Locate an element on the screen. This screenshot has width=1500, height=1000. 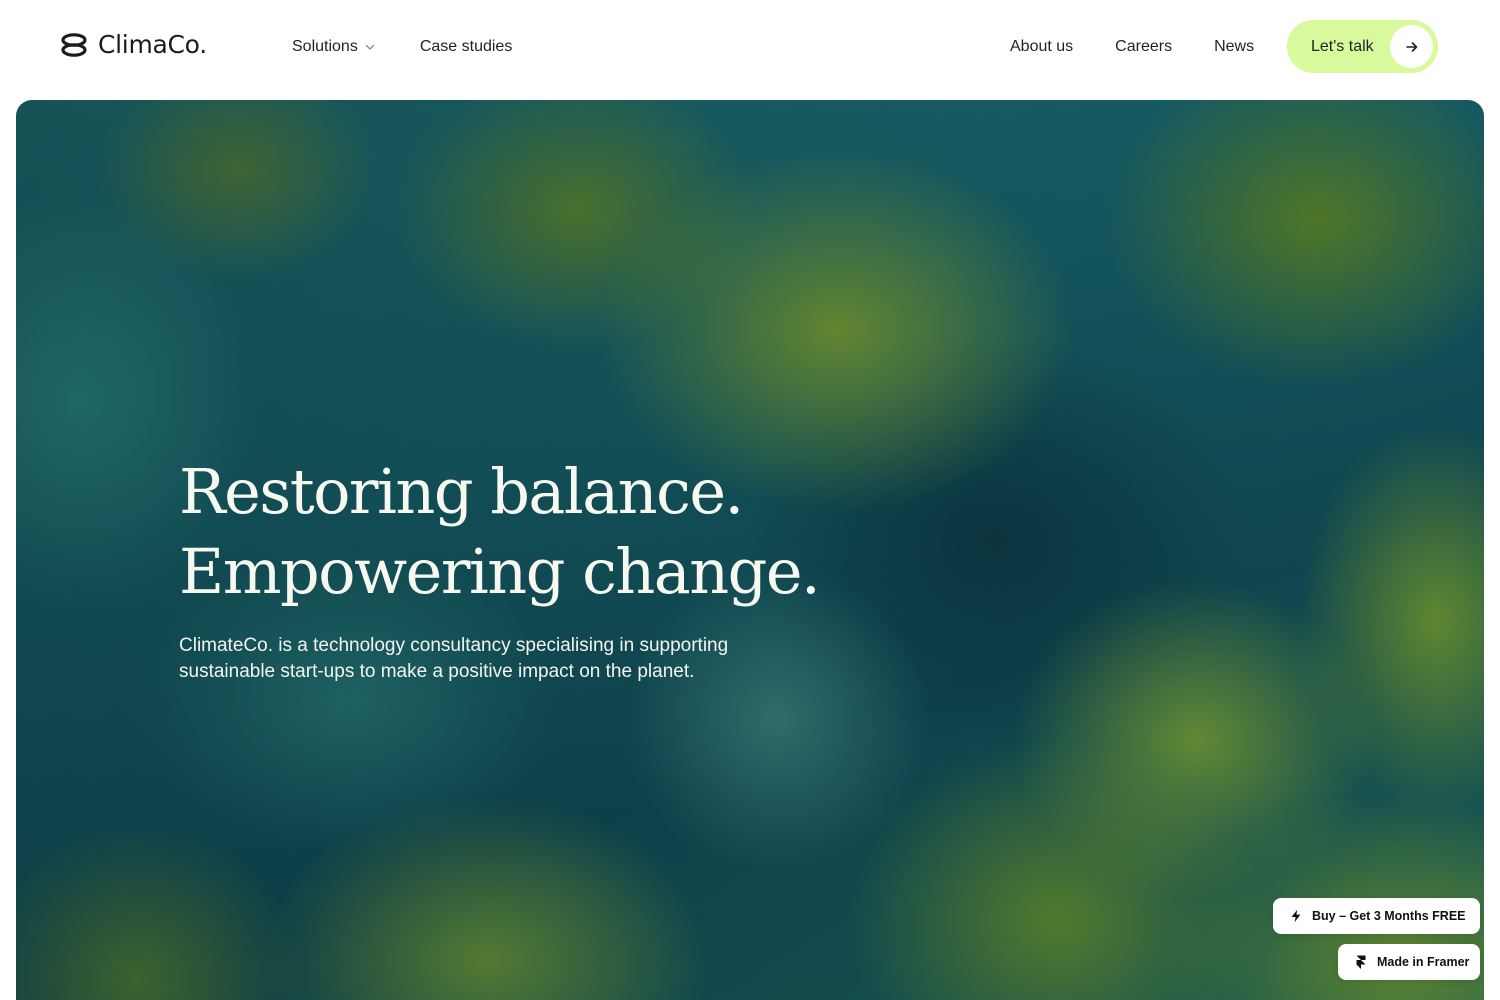
brand-logo: ClimaCo. is located at coordinates (133, 44).